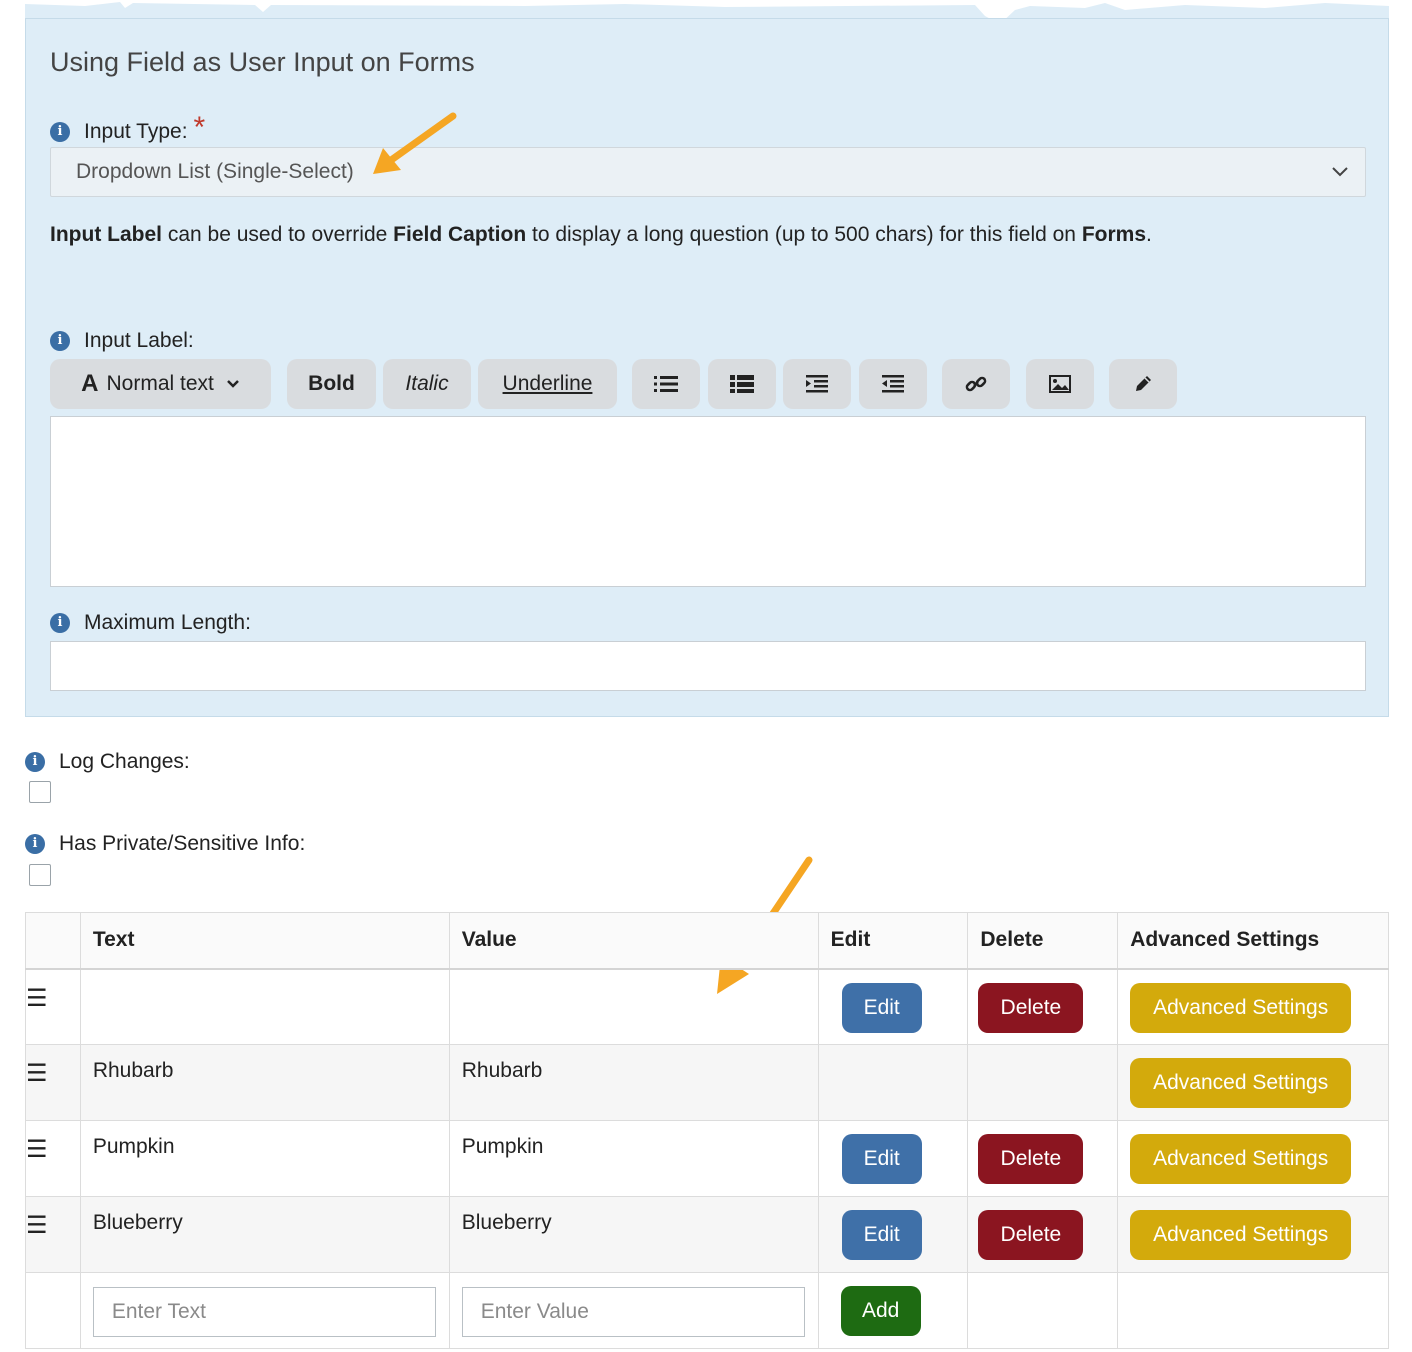 The image size is (1412, 1352). I want to click on row-value: Rhubarb, so click(633, 1082).